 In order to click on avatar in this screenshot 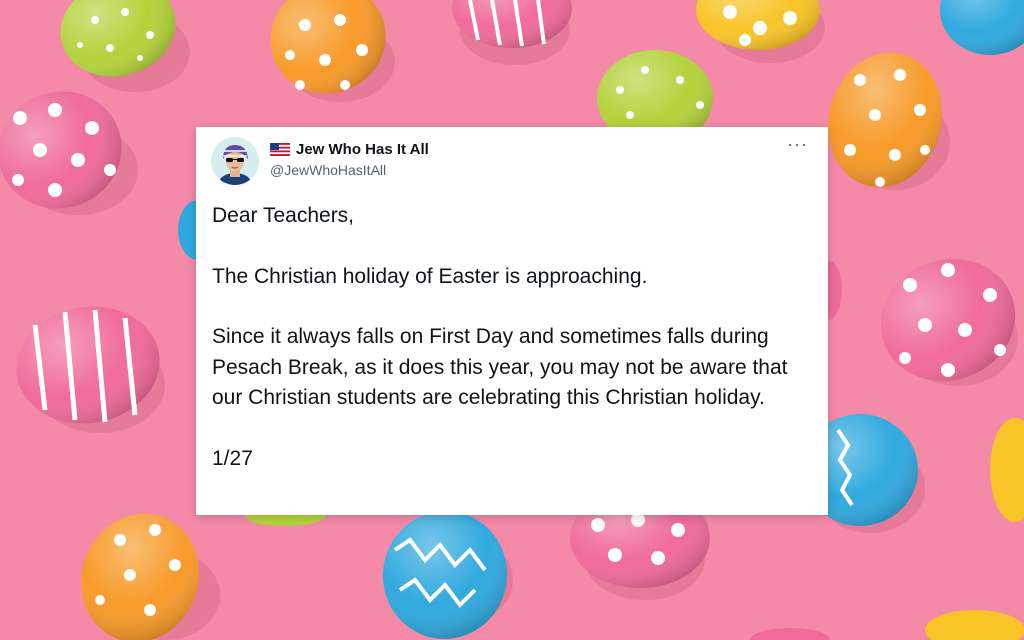, I will do `click(235, 161)`.